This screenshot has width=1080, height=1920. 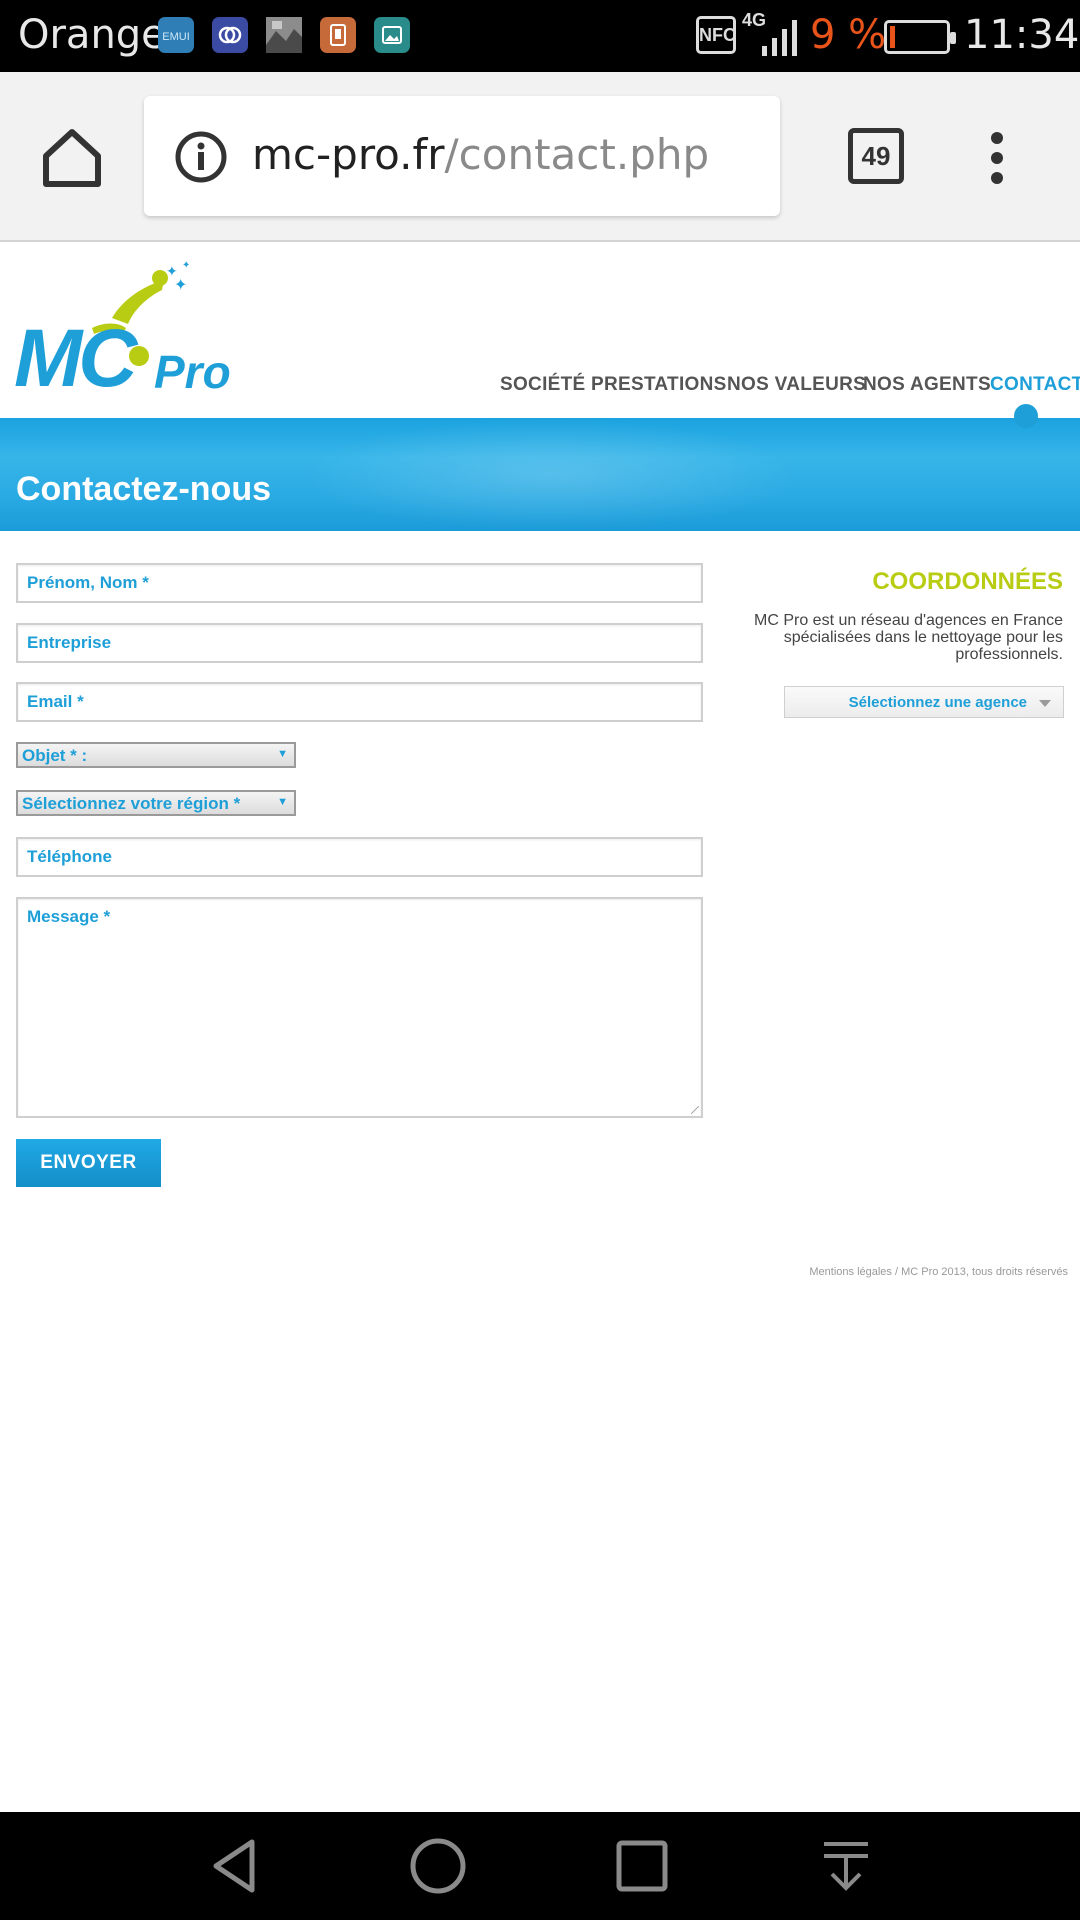 What do you see at coordinates (438, 1866) in the screenshot?
I see `home-circle-icon` at bounding box center [438, 1866].